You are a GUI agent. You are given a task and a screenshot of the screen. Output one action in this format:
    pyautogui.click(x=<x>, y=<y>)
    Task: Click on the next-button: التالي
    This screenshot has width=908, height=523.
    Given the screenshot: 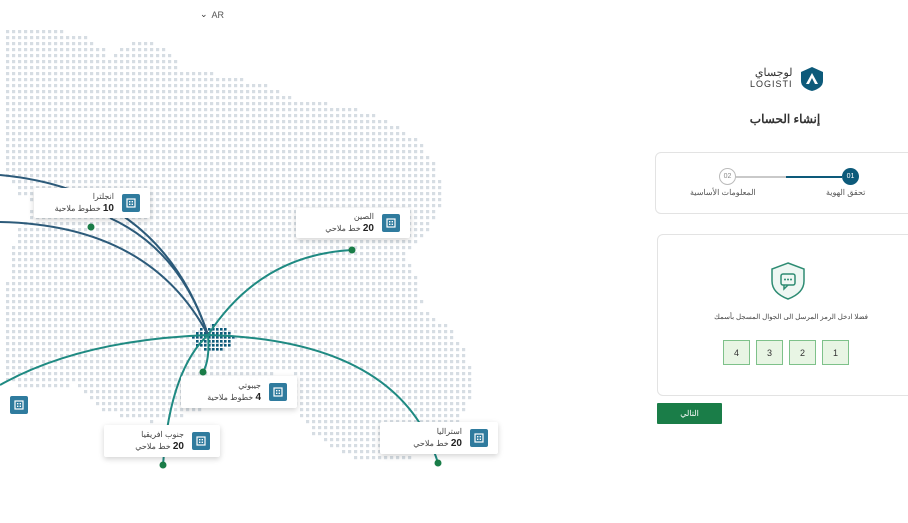 What is the action you would take?
    pyautogui.click(x=689, y=413)
    